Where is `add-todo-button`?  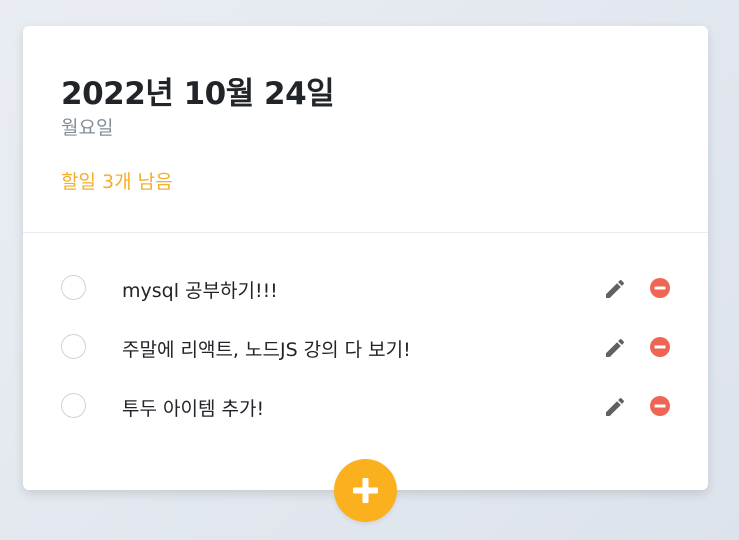 add-todo-button is located at coordinates (365, 490).